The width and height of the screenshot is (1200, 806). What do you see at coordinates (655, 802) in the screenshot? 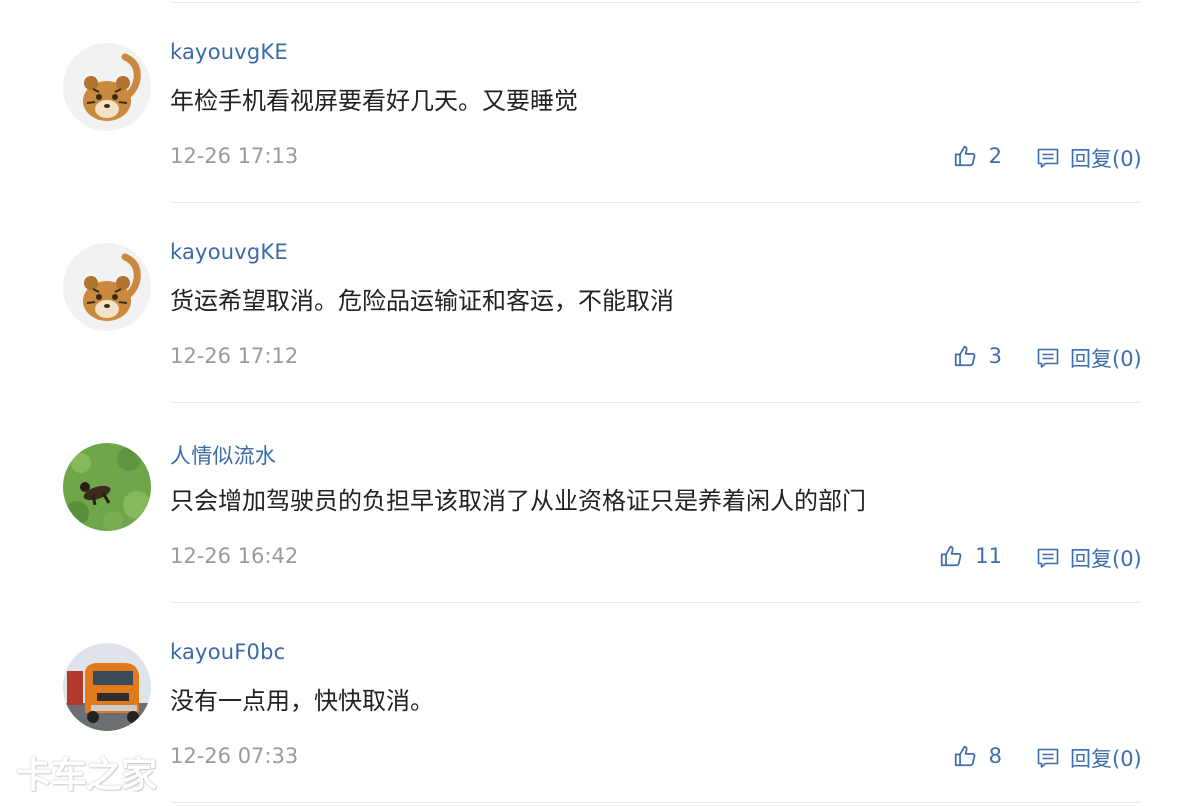
I see `divider` at bounding box center [655, 802].